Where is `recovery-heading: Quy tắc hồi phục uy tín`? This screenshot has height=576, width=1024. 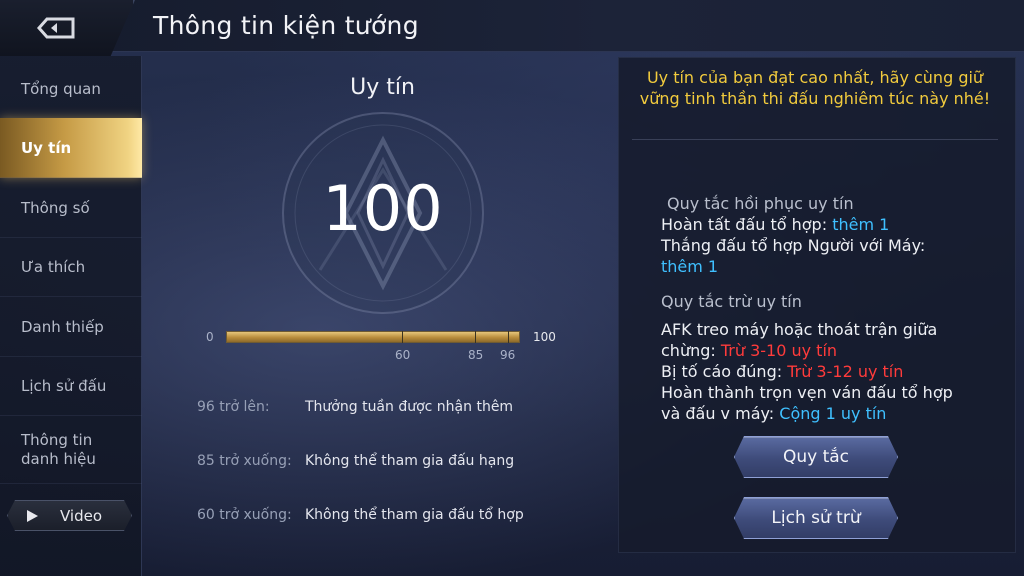 recovery-heading: Quy tắc hồi phục uy tín is located at coordinates (760, 203).